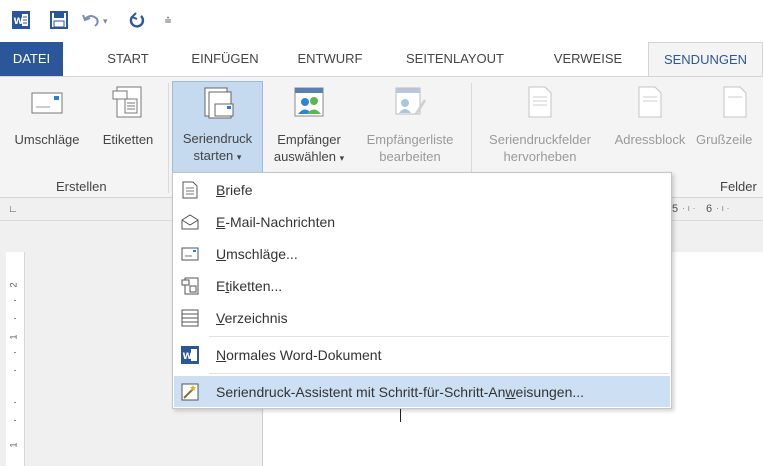 The width and height of the screenshot is (763, 466). I want to click on text-cursor, so click(400, 415).